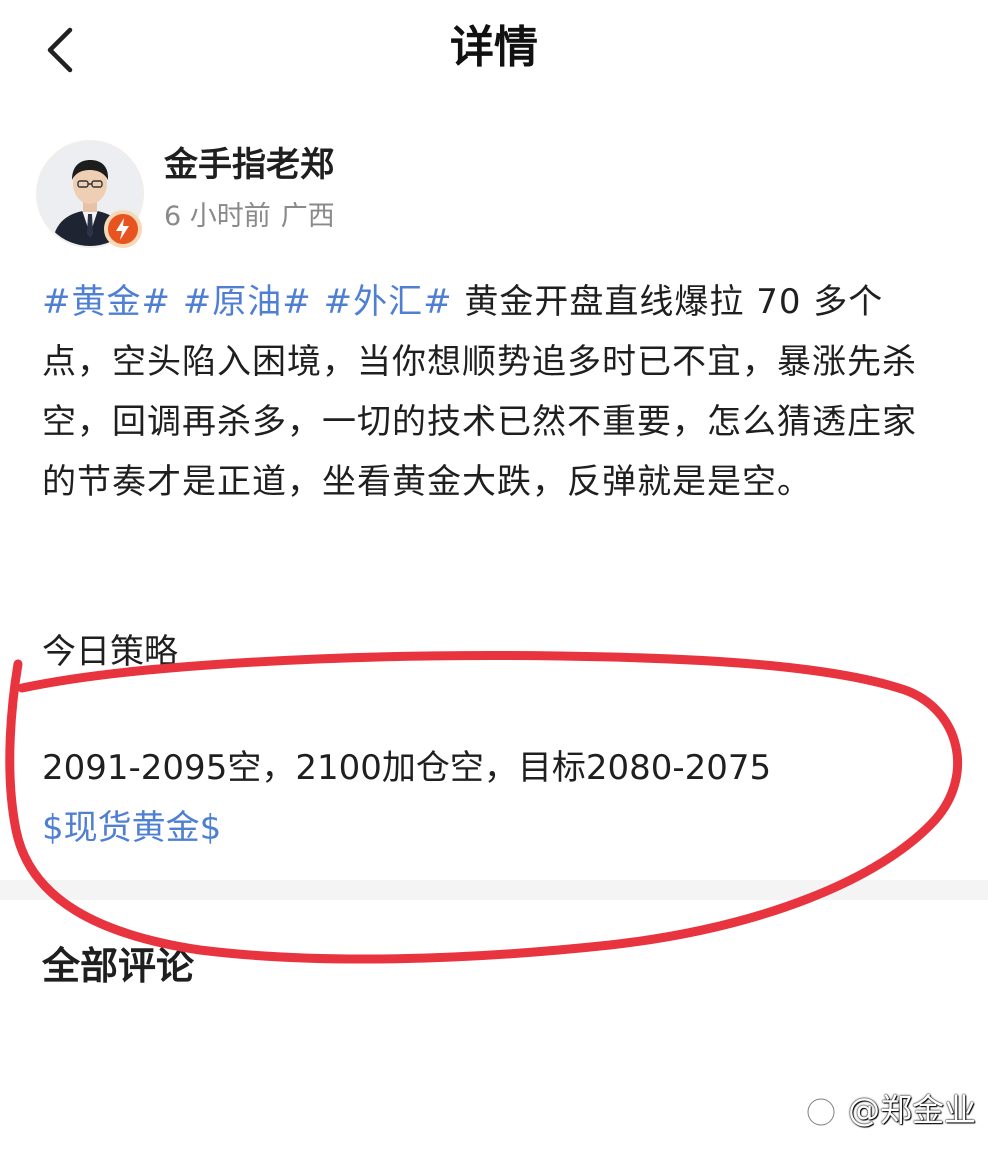 The height and width of the screenshot is (1167, 988). What do you see at coordinates (388, 302) in the screenshot?
I see `hashtag-link: #外汇#` at bounding box center [388, 302].